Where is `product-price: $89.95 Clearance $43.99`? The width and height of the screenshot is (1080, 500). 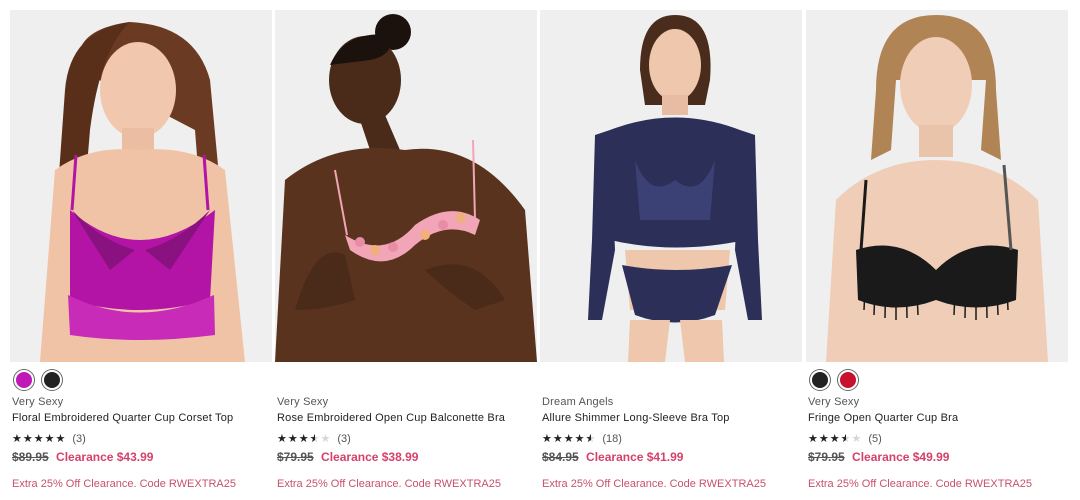
product-price: $89.95 Clearance $43.99 is located at coordinates (141, 457).